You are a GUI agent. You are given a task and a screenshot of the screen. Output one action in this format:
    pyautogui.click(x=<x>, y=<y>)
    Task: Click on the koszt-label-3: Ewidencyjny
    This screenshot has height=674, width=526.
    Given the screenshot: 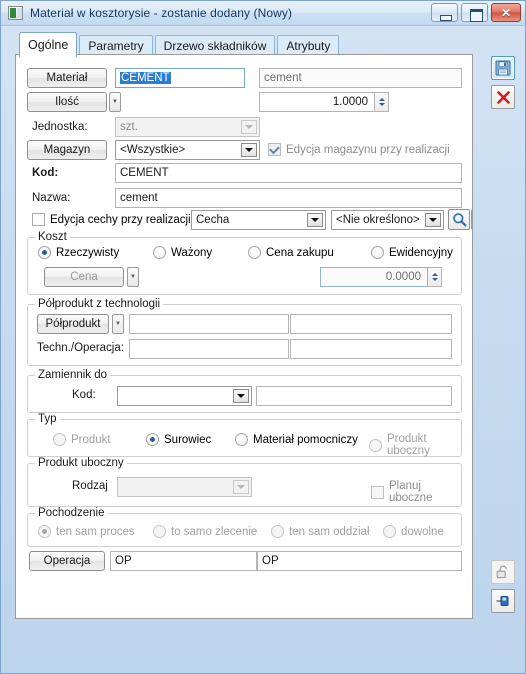 What is the action you would take?
    pyautogui.click(x=421, y=252)
    